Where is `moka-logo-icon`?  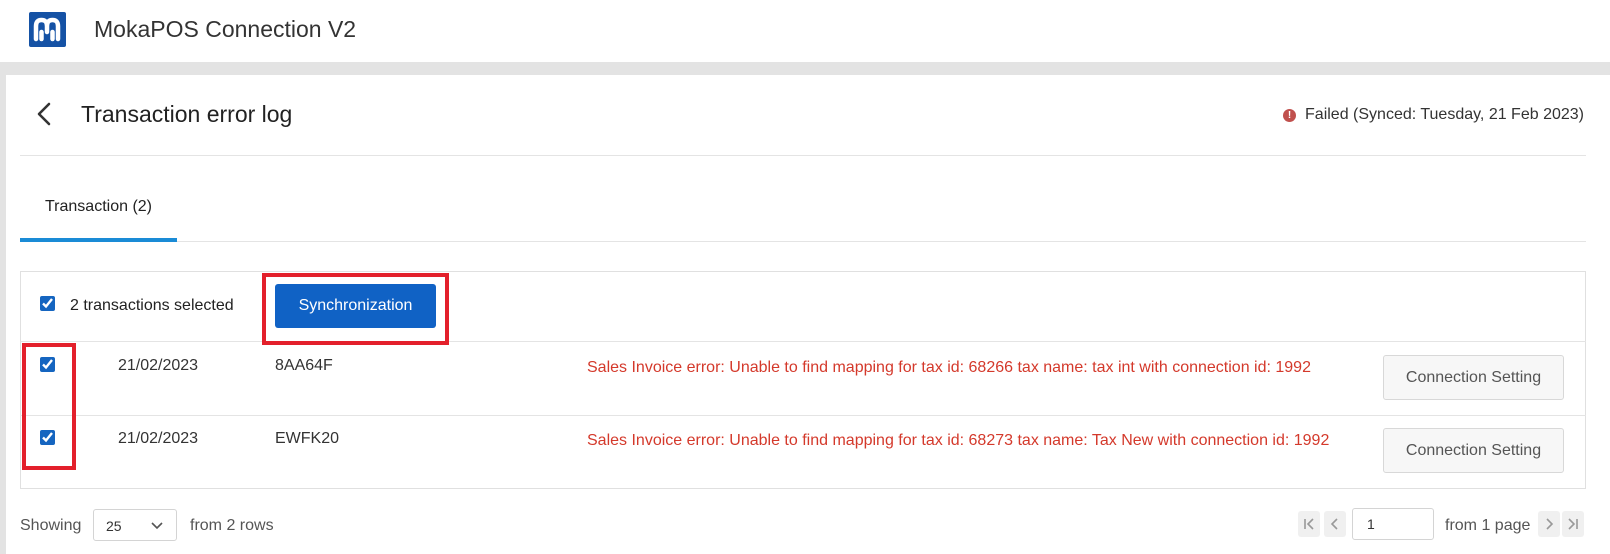
moka-logo-icon is located at coordinates (47, 29).